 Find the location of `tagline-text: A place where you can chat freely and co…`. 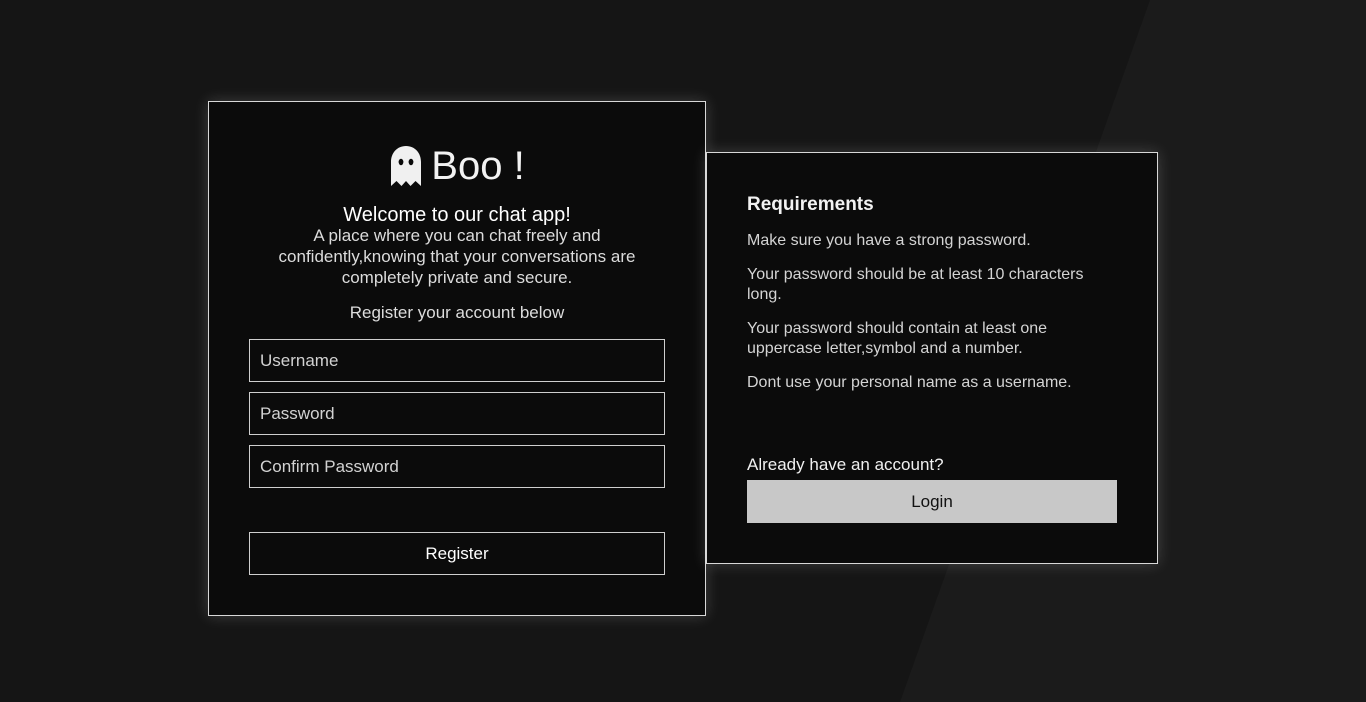

tagline-text: A place where you can chat freely and co… is located at coordinates (457, 256).